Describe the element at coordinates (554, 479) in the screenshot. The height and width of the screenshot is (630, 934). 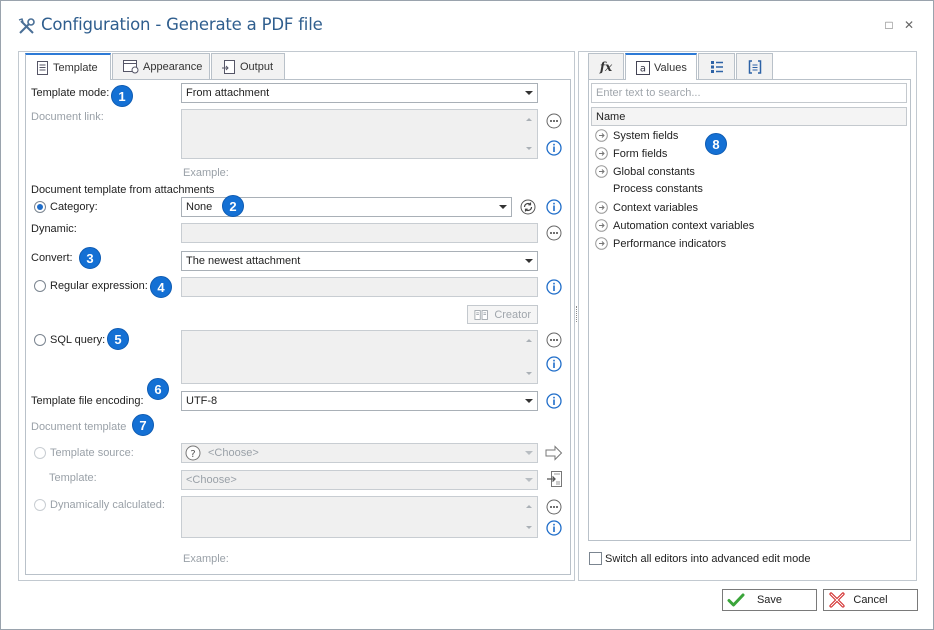
I see `import-file-icon` at that location.